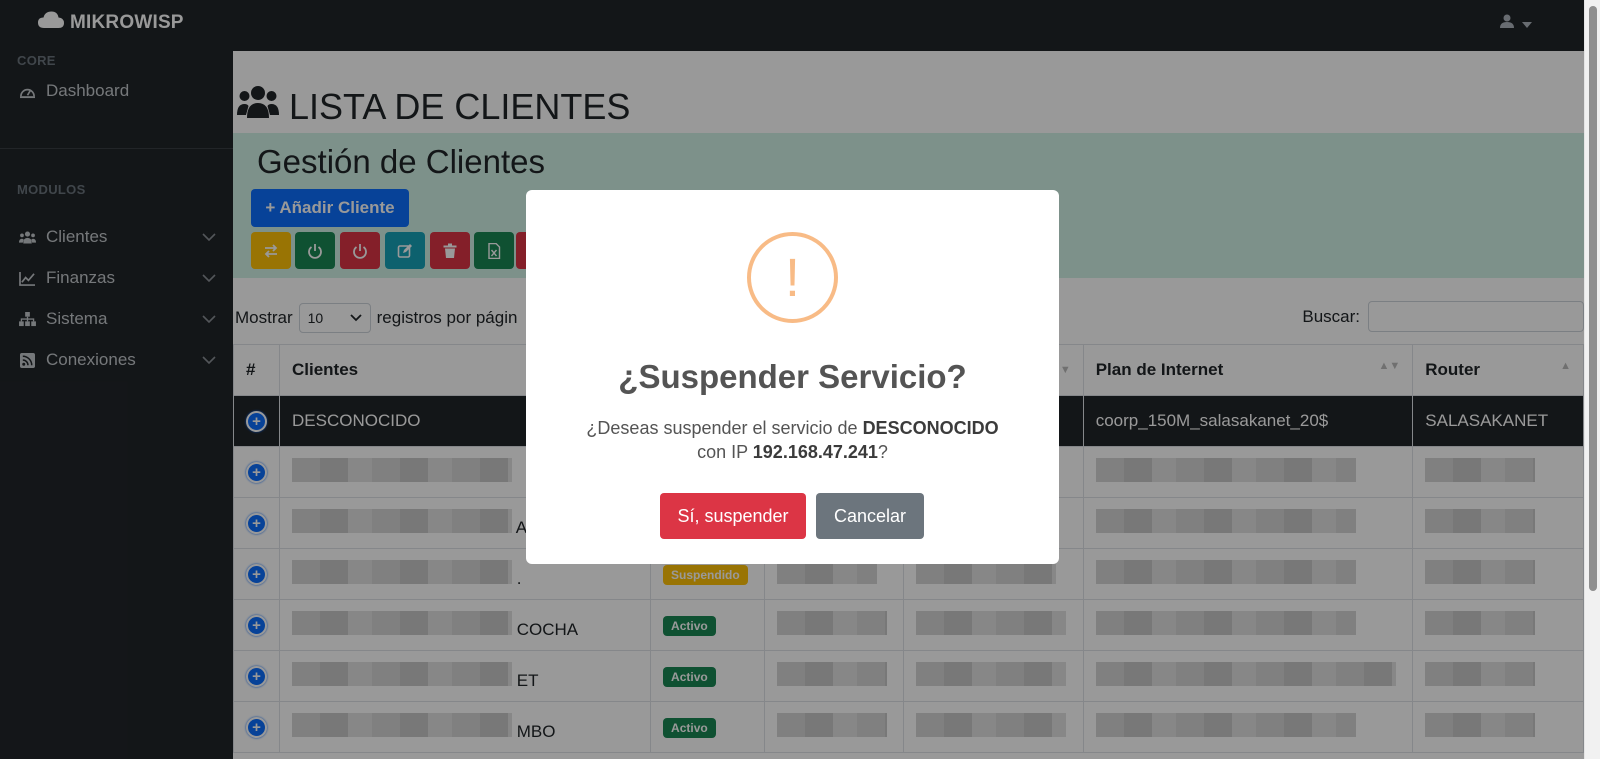 The image size is (1600, 759). Describe the element at coordinates (792, 277) in the screenshot. I see `warning-icon: !` at that location.